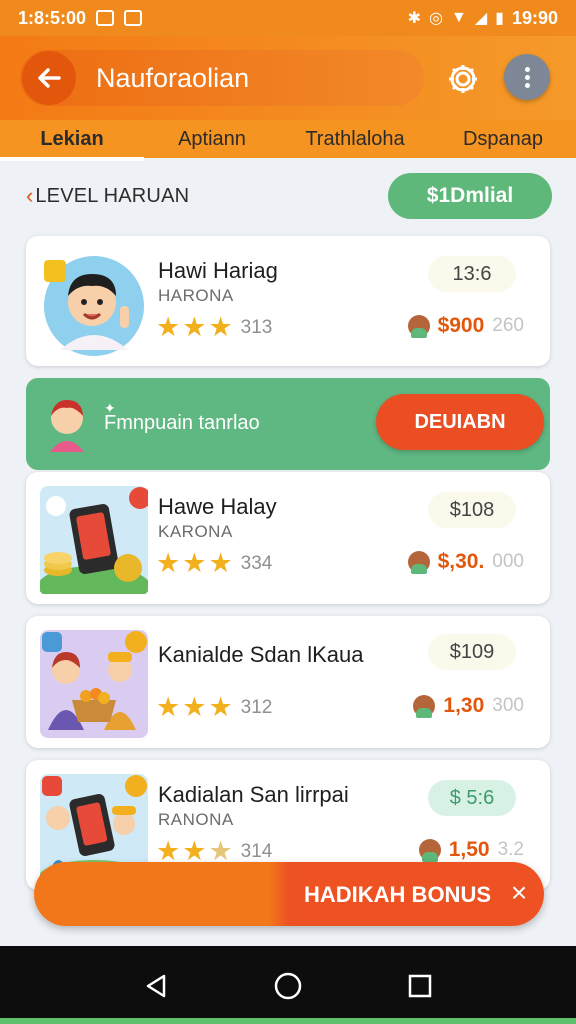 The image size is (576, 1024). Describe the element at coordinates (112, 195) in the screenshot. I see `section-title: LEVEL HARUAN` at that location.